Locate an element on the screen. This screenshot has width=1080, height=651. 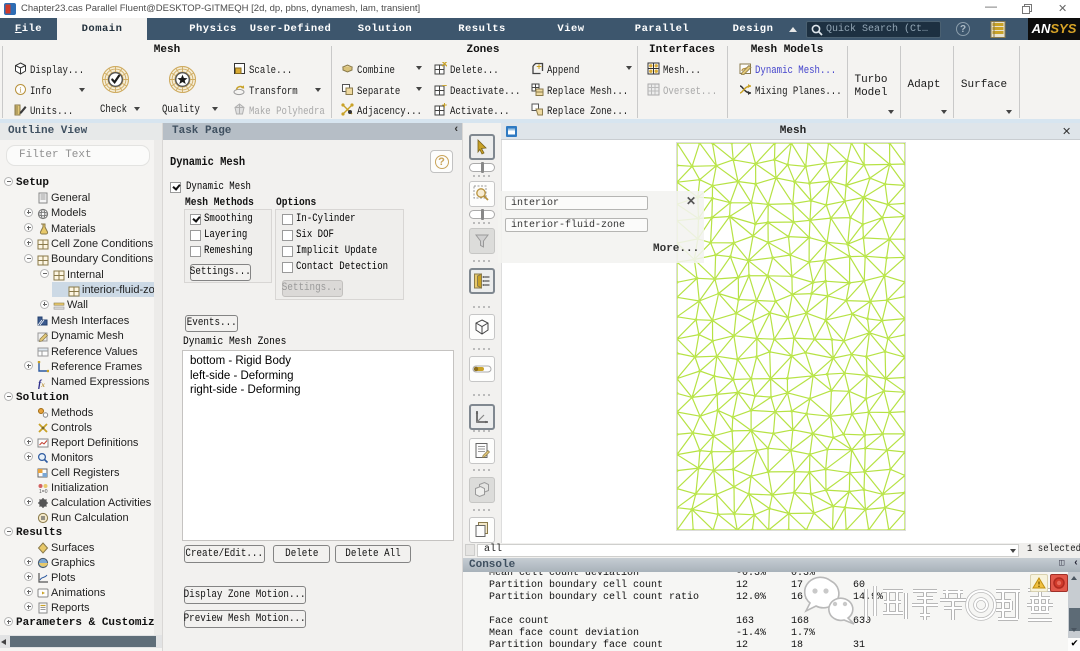
svg-text: 1=0 is located at coordinates (43, 491).